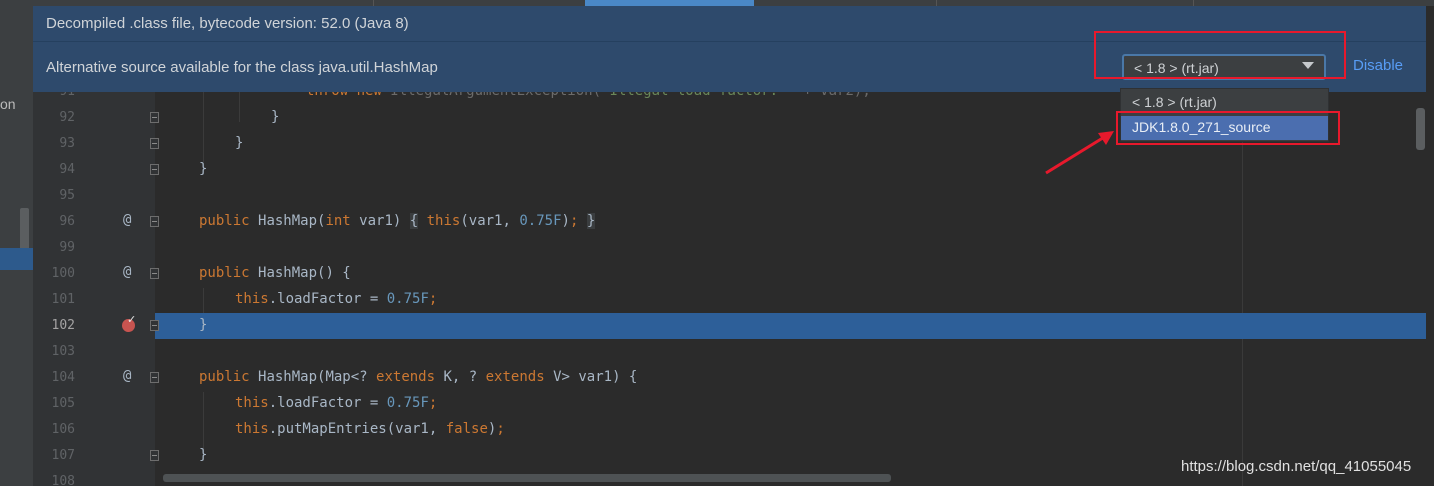  What do you see at coordinates (8, 104) in the screenshot?
I see `project-panel-label-fragment: on` at bounding box center [8, 104].